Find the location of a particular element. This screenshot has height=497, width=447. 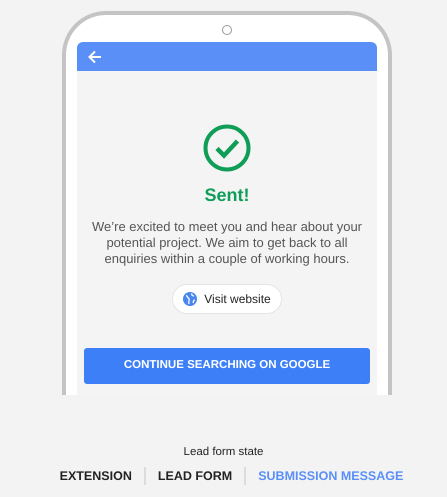

back-button is located at coordinates (95, 56).